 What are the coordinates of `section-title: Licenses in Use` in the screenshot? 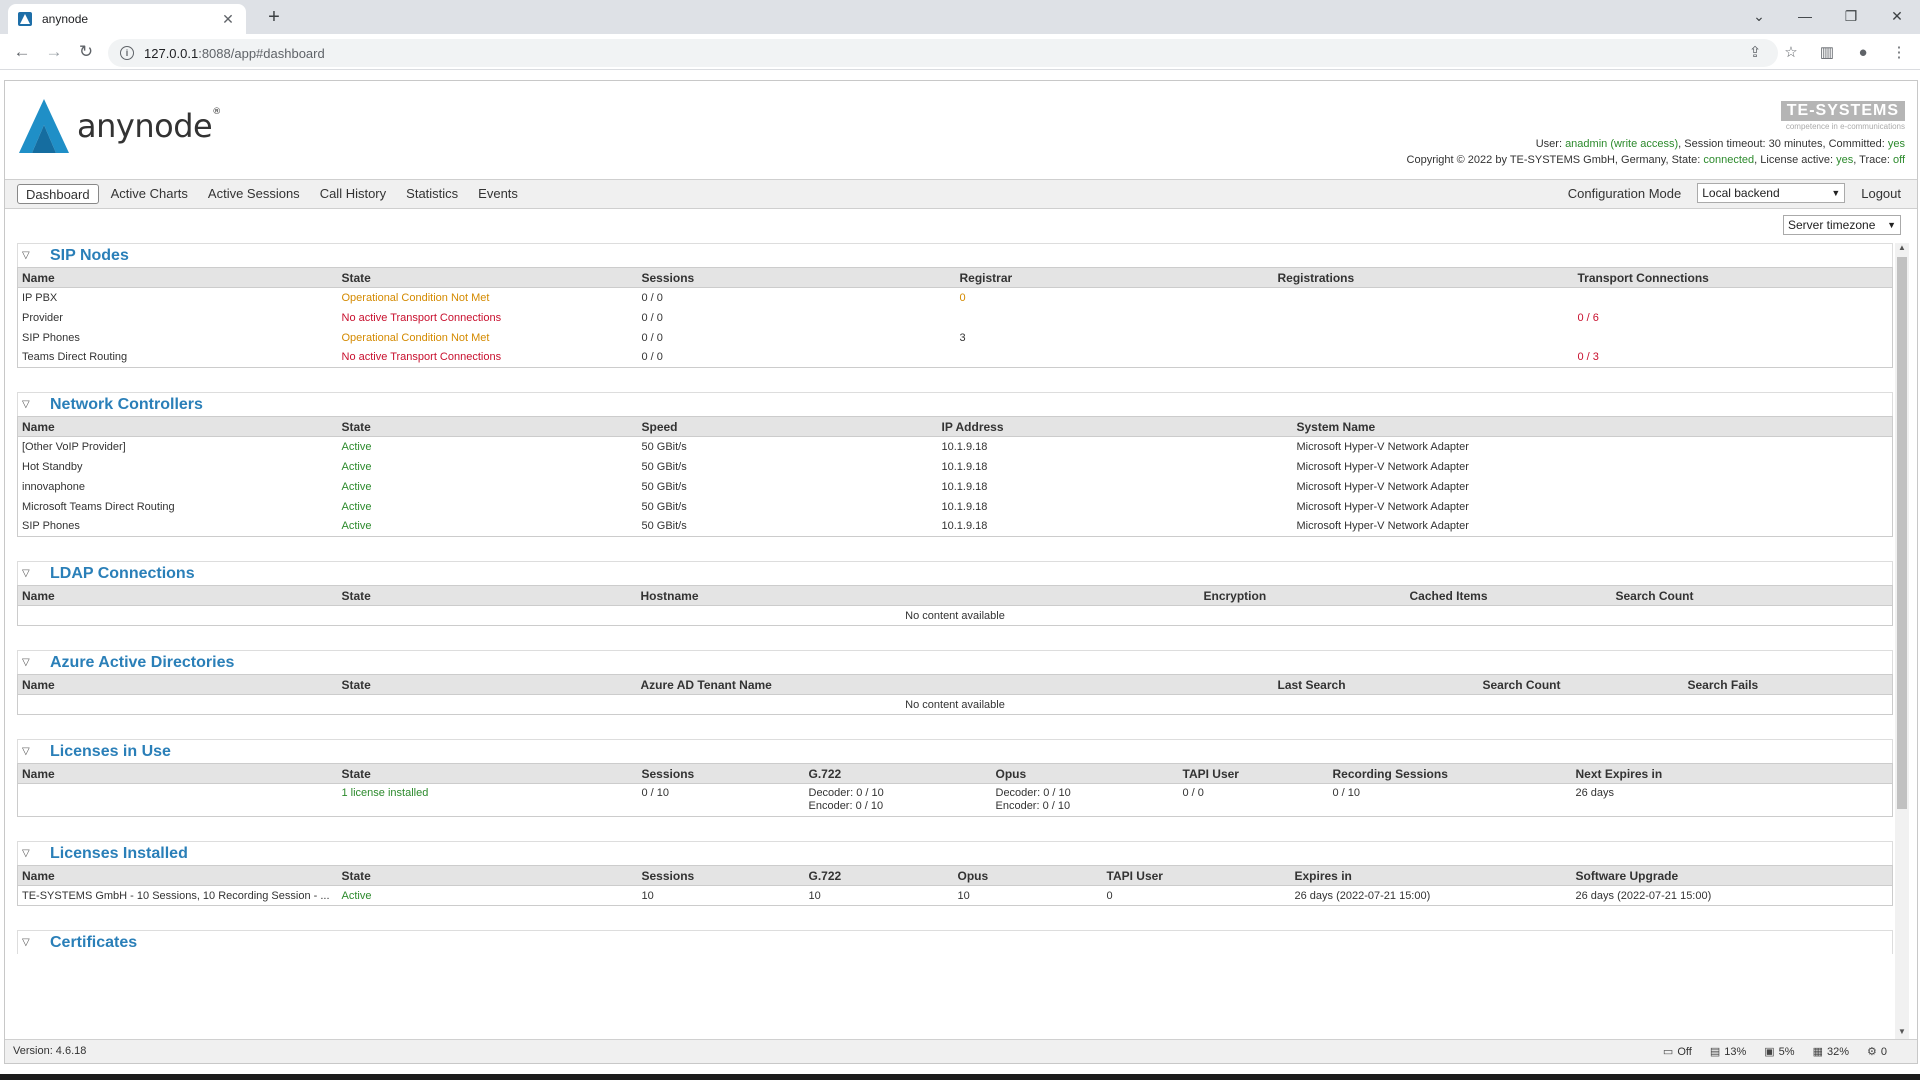 It's located at (110, 751).